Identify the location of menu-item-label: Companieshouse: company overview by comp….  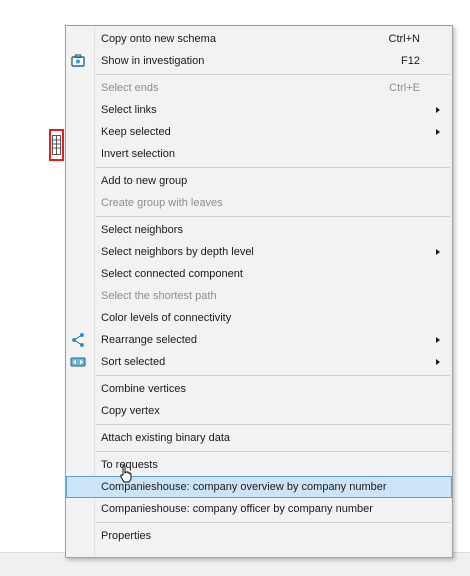
(244, 487).